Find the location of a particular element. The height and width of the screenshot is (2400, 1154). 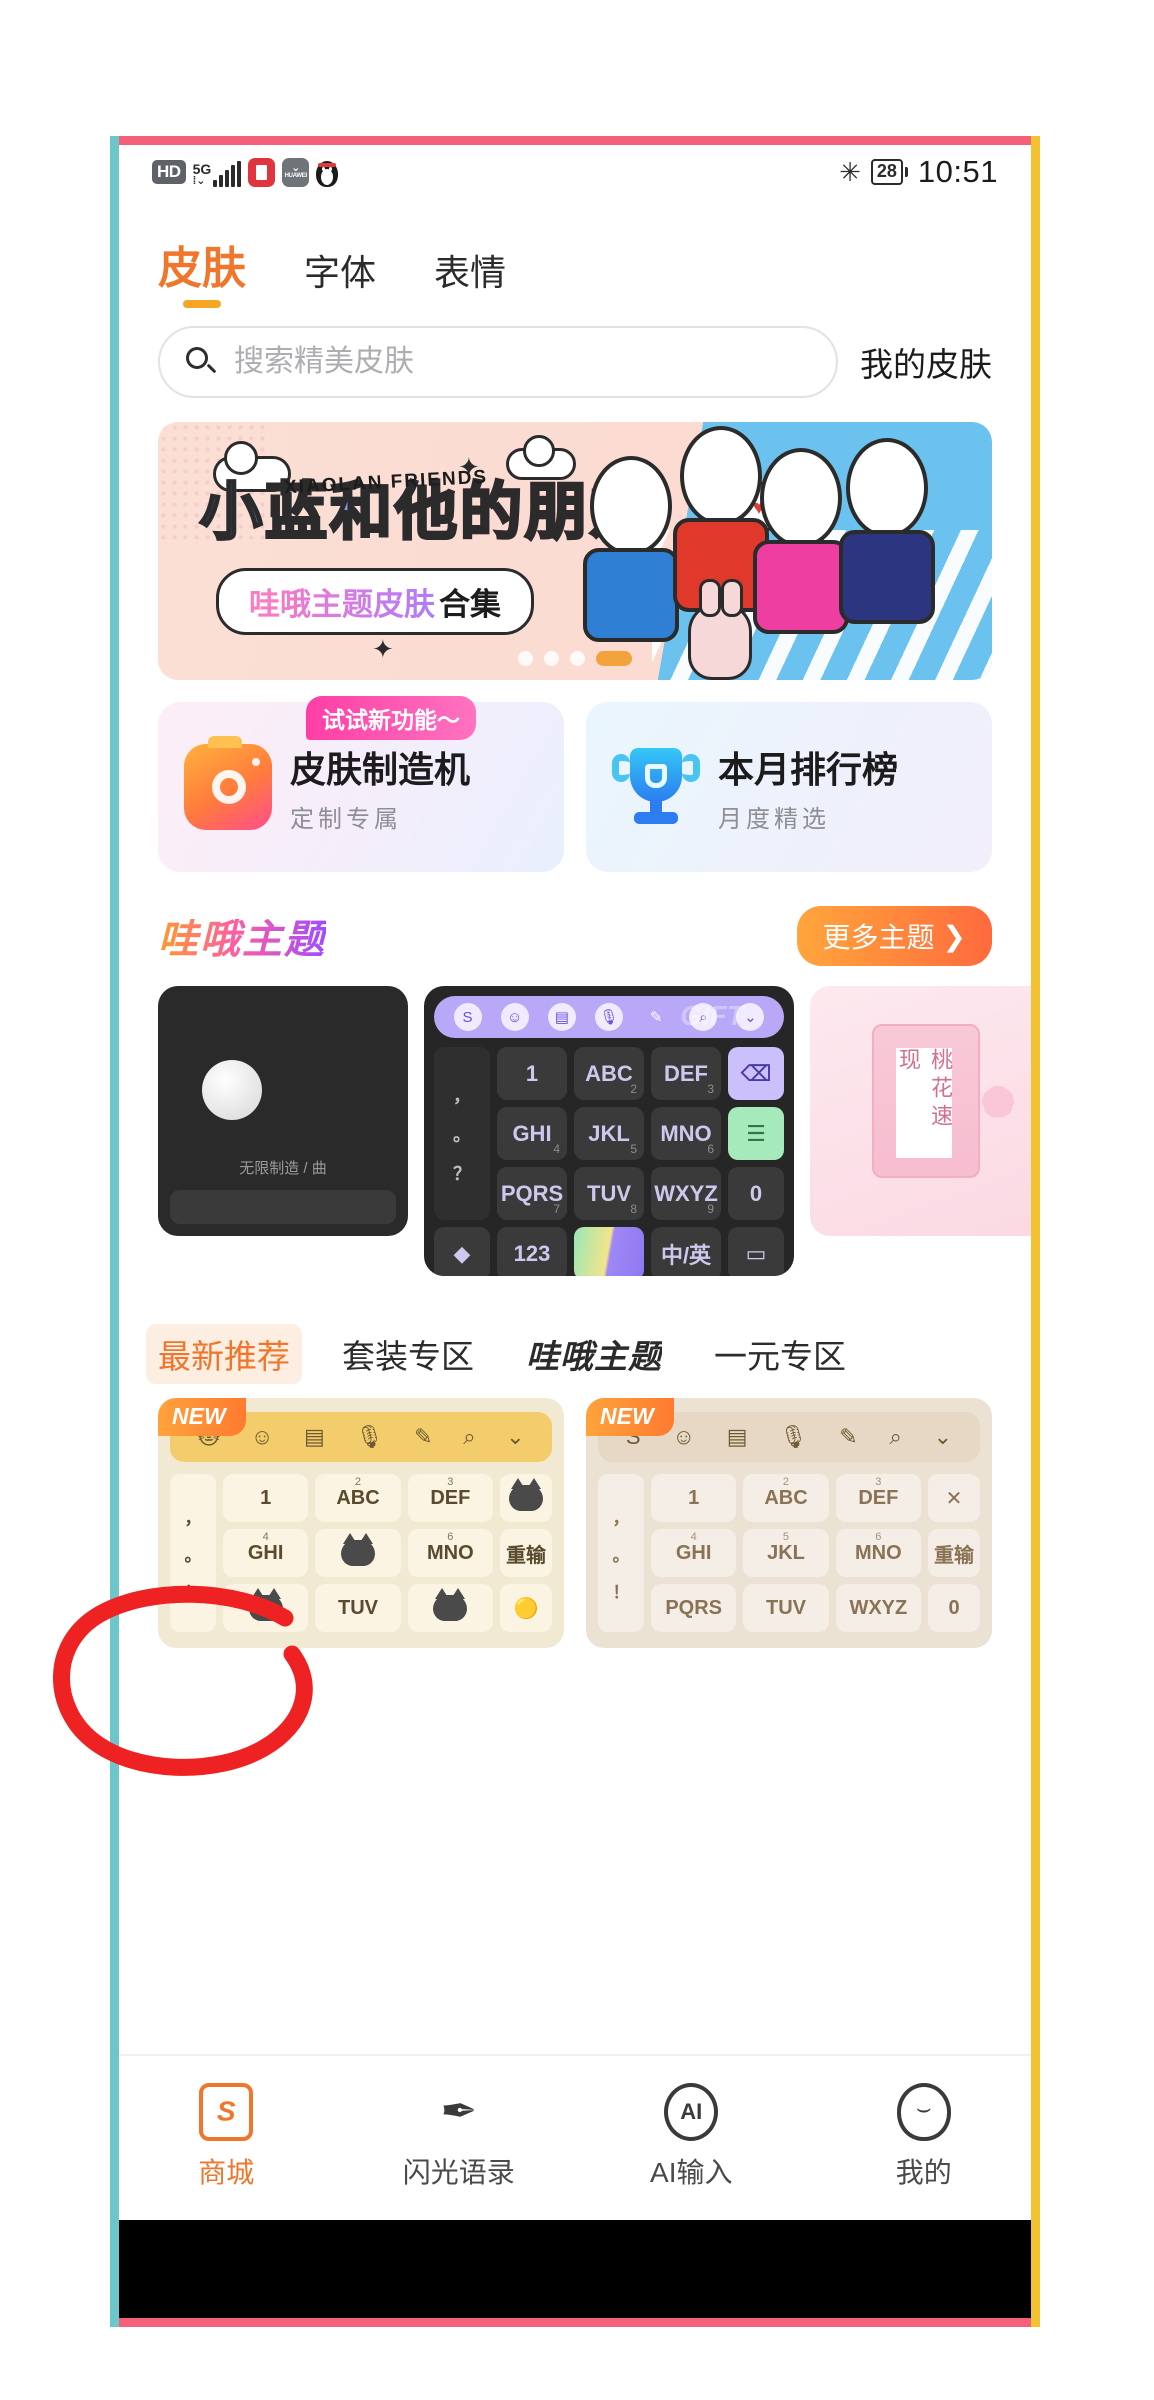

filter-wow-theme: 哇哦主题 is located at coordinates (594, 1354).